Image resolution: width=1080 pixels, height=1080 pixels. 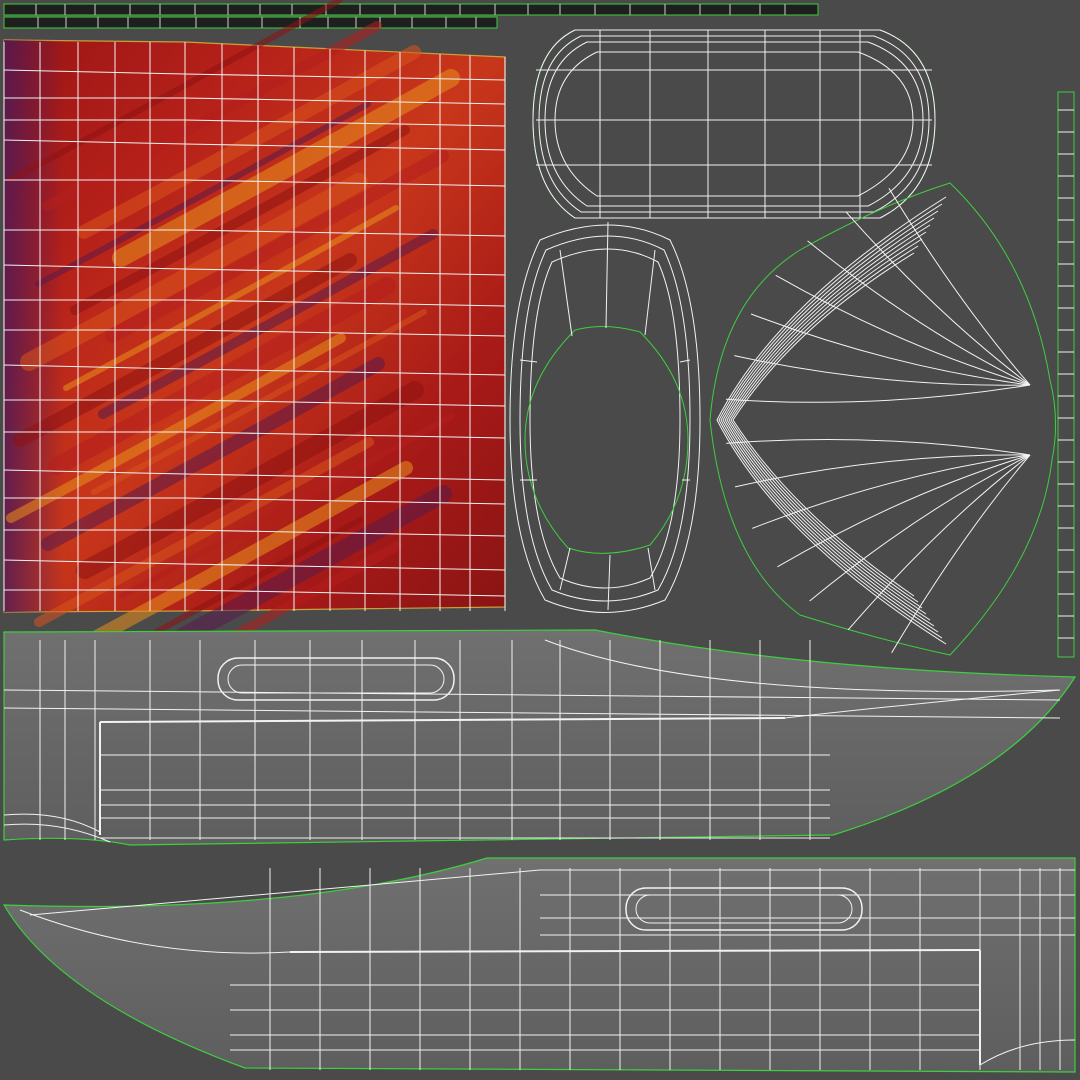 What do you see at coordinates (883, 419) in the screenshot?
I see `guard-fan-island` at bounding box center [883, 419].